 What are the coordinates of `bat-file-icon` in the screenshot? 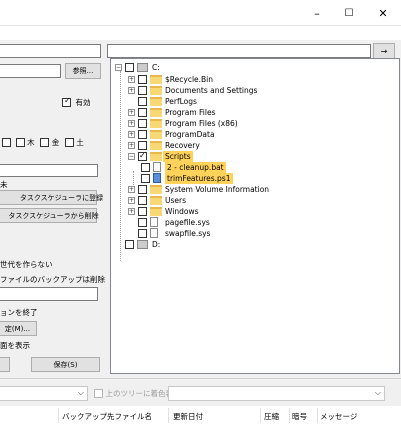 It's located at (157, 167).